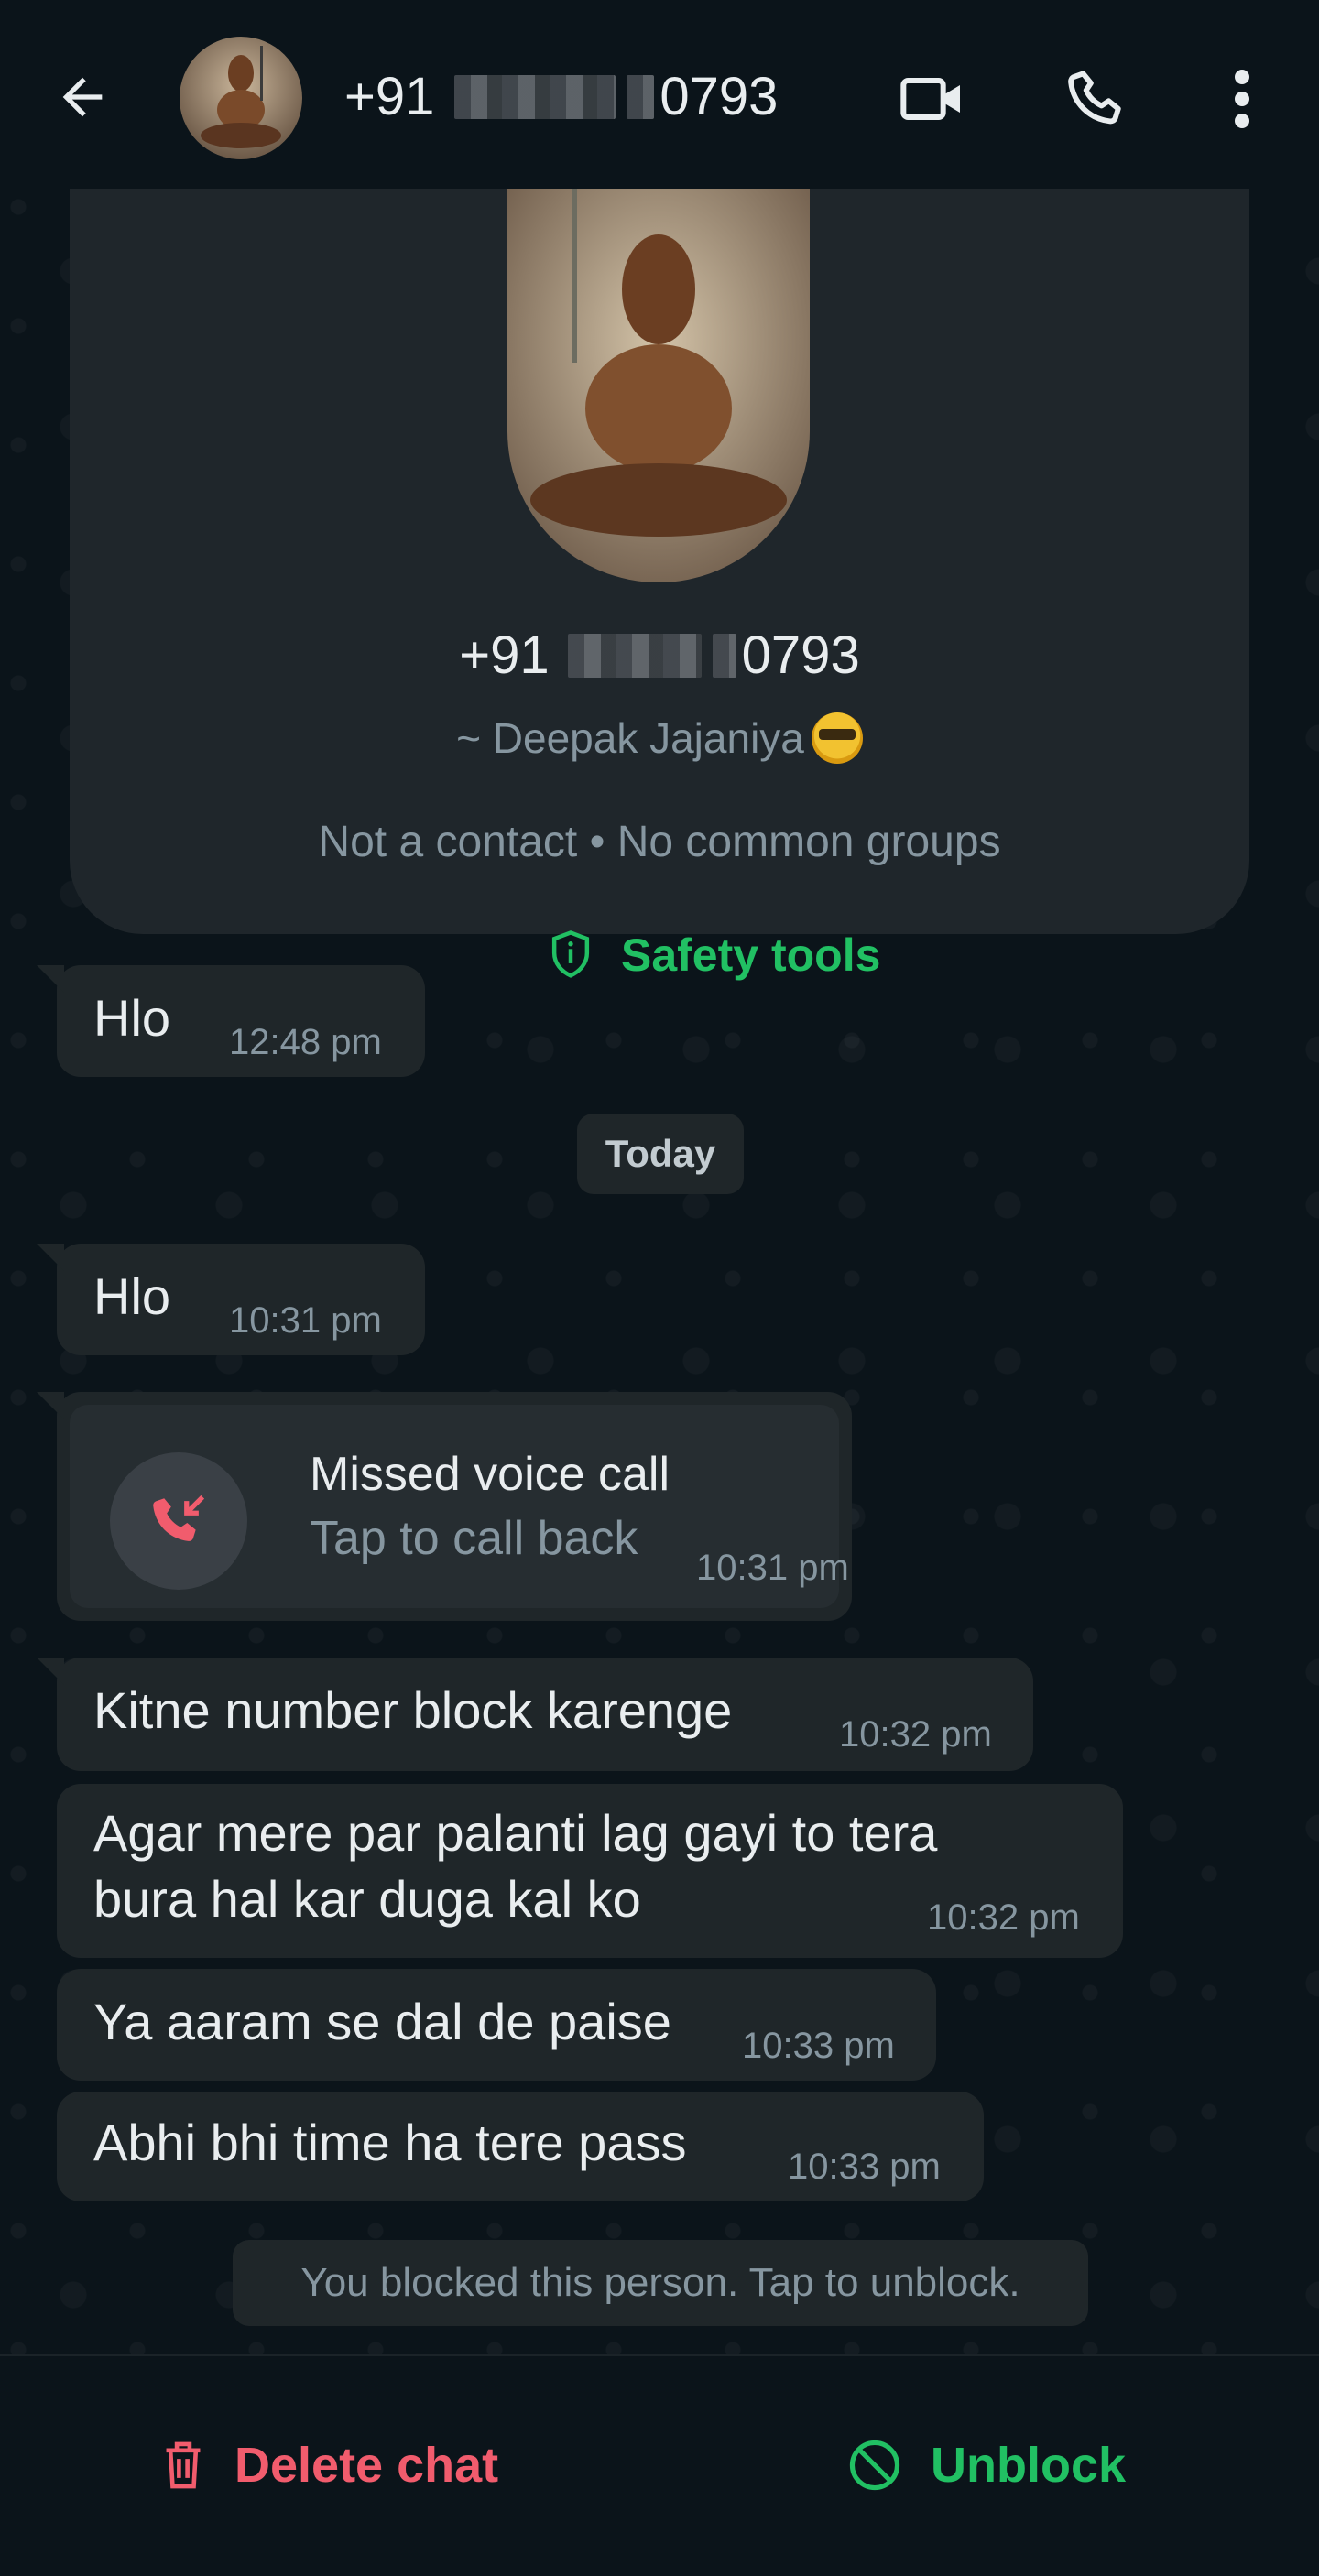 This screenshot has height=2576, width=1319. Describe the element at coordinates (413, 1710) in the screenshot. I see `message-text: Kitne number block karenge` at that location.